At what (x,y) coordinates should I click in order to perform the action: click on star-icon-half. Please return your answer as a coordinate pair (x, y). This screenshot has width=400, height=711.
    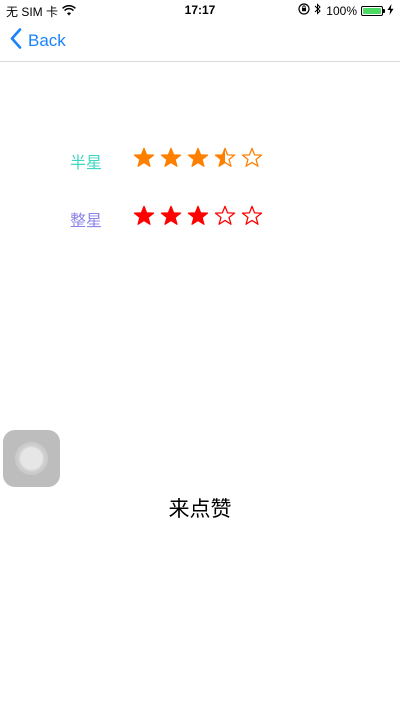
    Looking at the image, I should click on (225, 158).